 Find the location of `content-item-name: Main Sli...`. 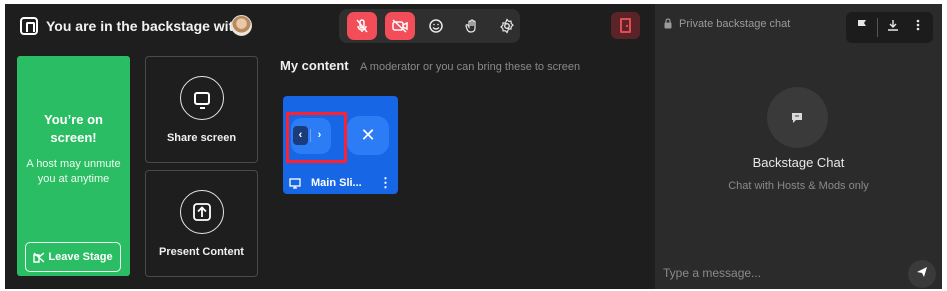

content-item-name: Main Sli... is located at coordinates (336, 183).